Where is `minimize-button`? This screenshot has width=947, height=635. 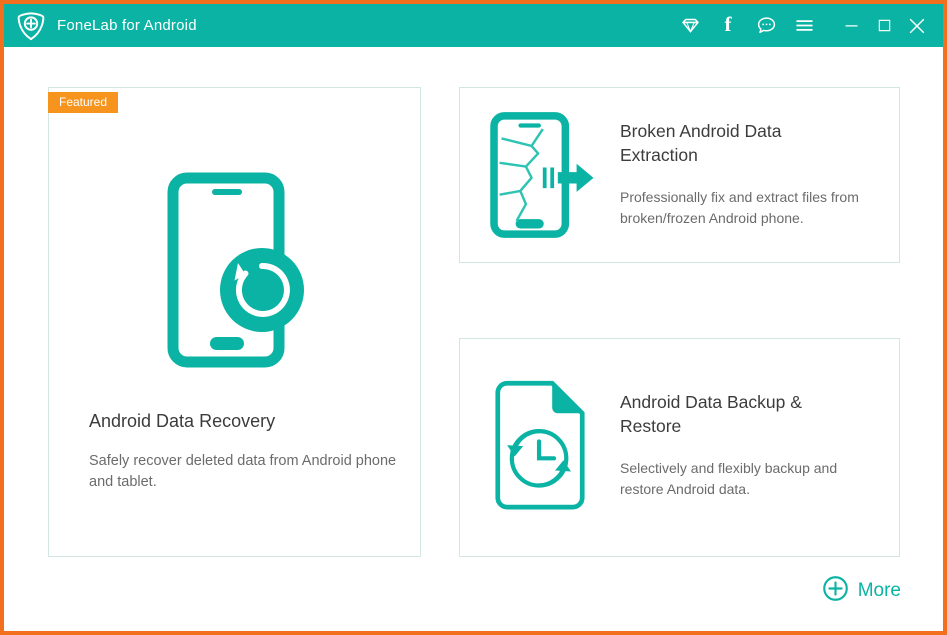
minimize-button is located at coordinates (851, 26).